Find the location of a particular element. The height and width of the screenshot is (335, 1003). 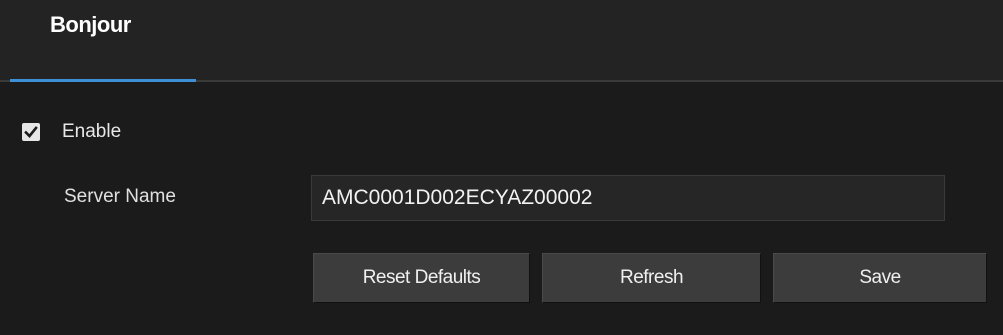

enable-checkbox-row: Enable is located at coordinates (71, 132).